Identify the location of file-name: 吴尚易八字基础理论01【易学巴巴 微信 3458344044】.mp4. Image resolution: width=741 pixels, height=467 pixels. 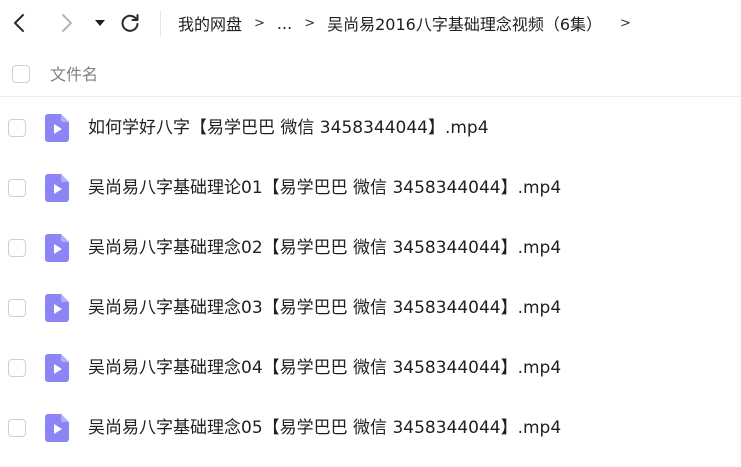
(324, 188).